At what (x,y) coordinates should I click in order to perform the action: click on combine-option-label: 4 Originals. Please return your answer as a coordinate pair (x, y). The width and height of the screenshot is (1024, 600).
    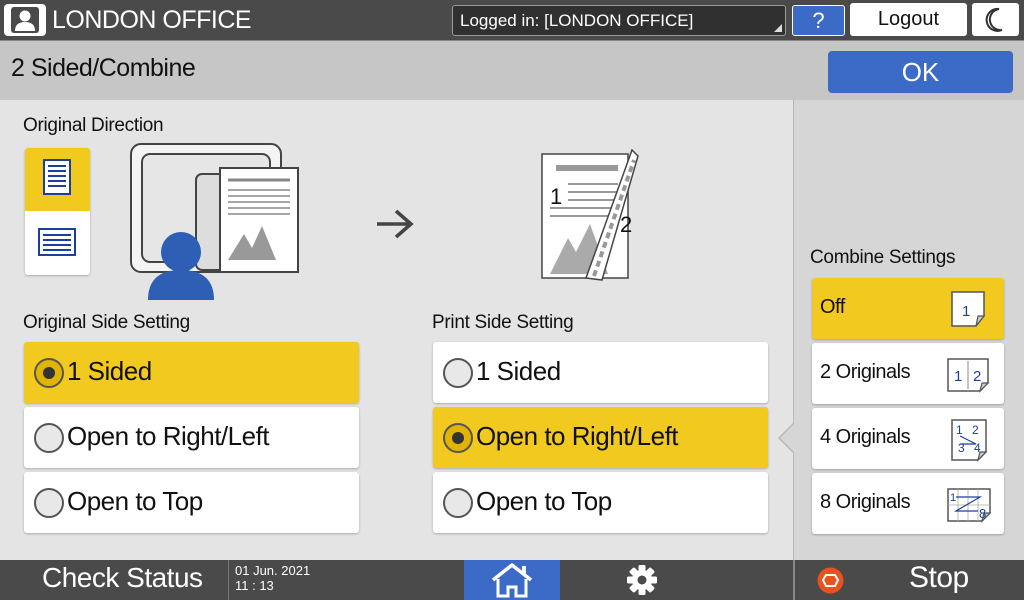
    Looking at the image, I should click on (865, 437).